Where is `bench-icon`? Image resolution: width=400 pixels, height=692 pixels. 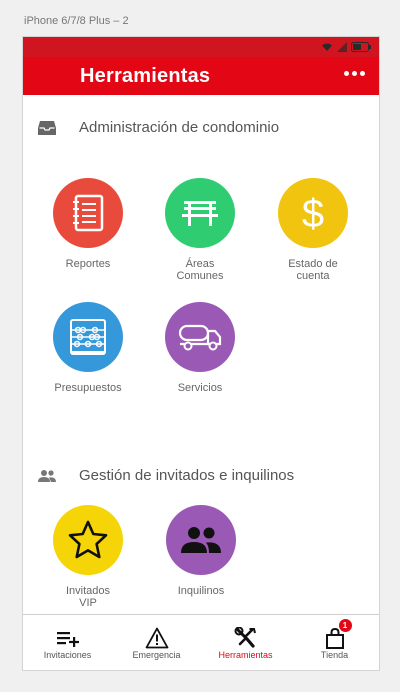
bench-icon is located at coordinates (200, 213).